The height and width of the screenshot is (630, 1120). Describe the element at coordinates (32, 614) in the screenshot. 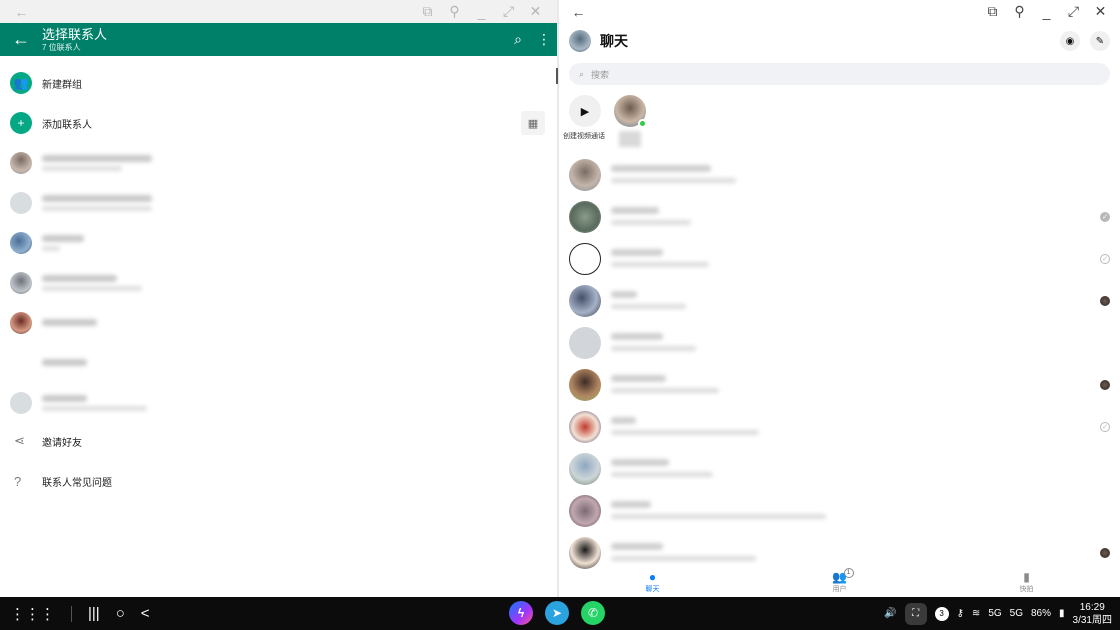

I see `app-drawer-icon: ⋮⋮⋮` at that location.